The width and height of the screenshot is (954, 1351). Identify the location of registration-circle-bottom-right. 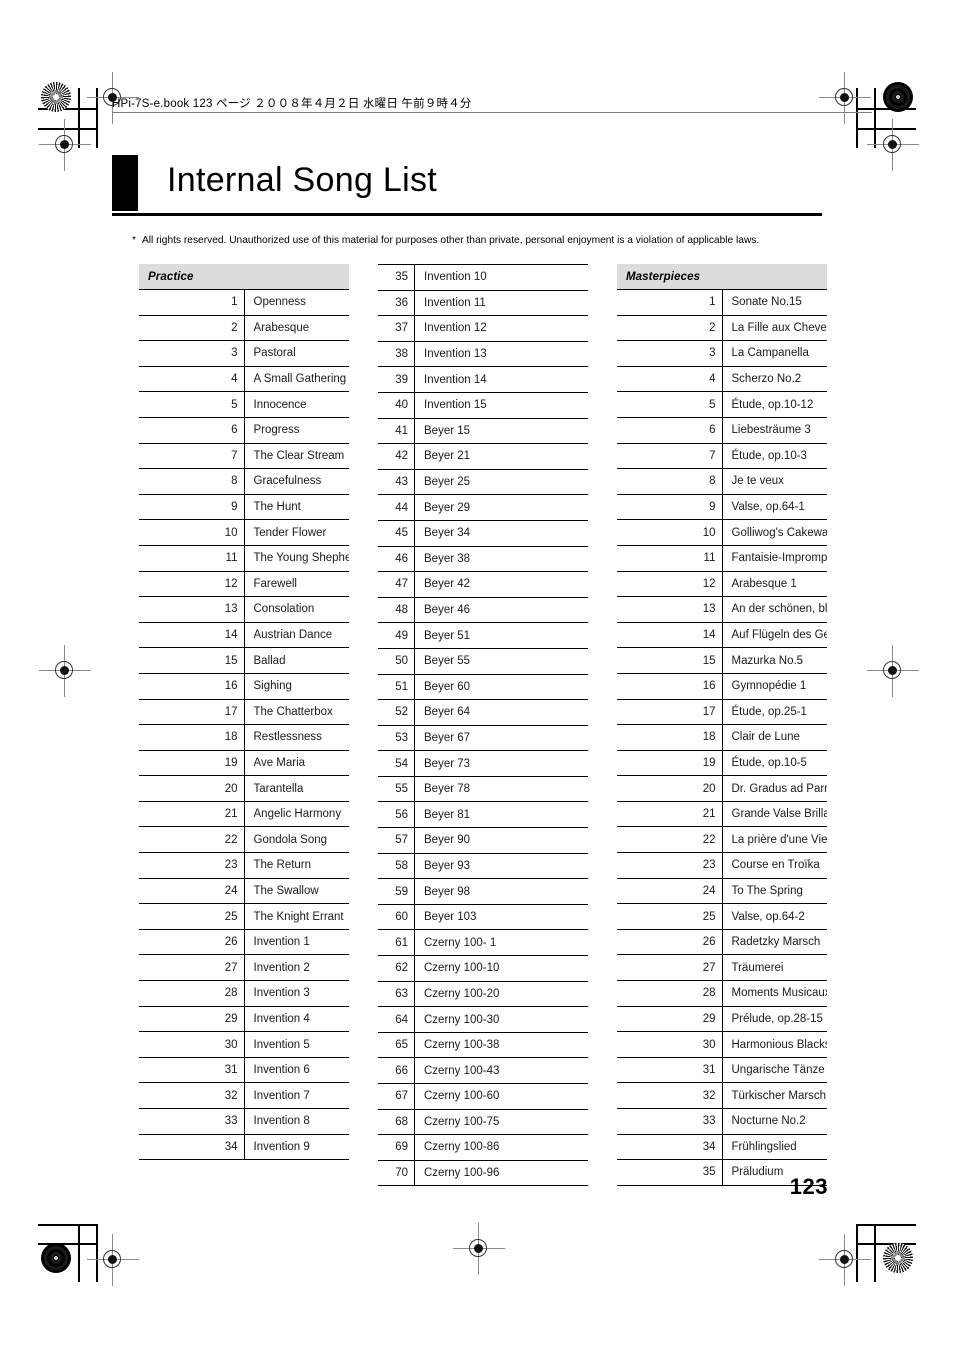
(898, 1258).